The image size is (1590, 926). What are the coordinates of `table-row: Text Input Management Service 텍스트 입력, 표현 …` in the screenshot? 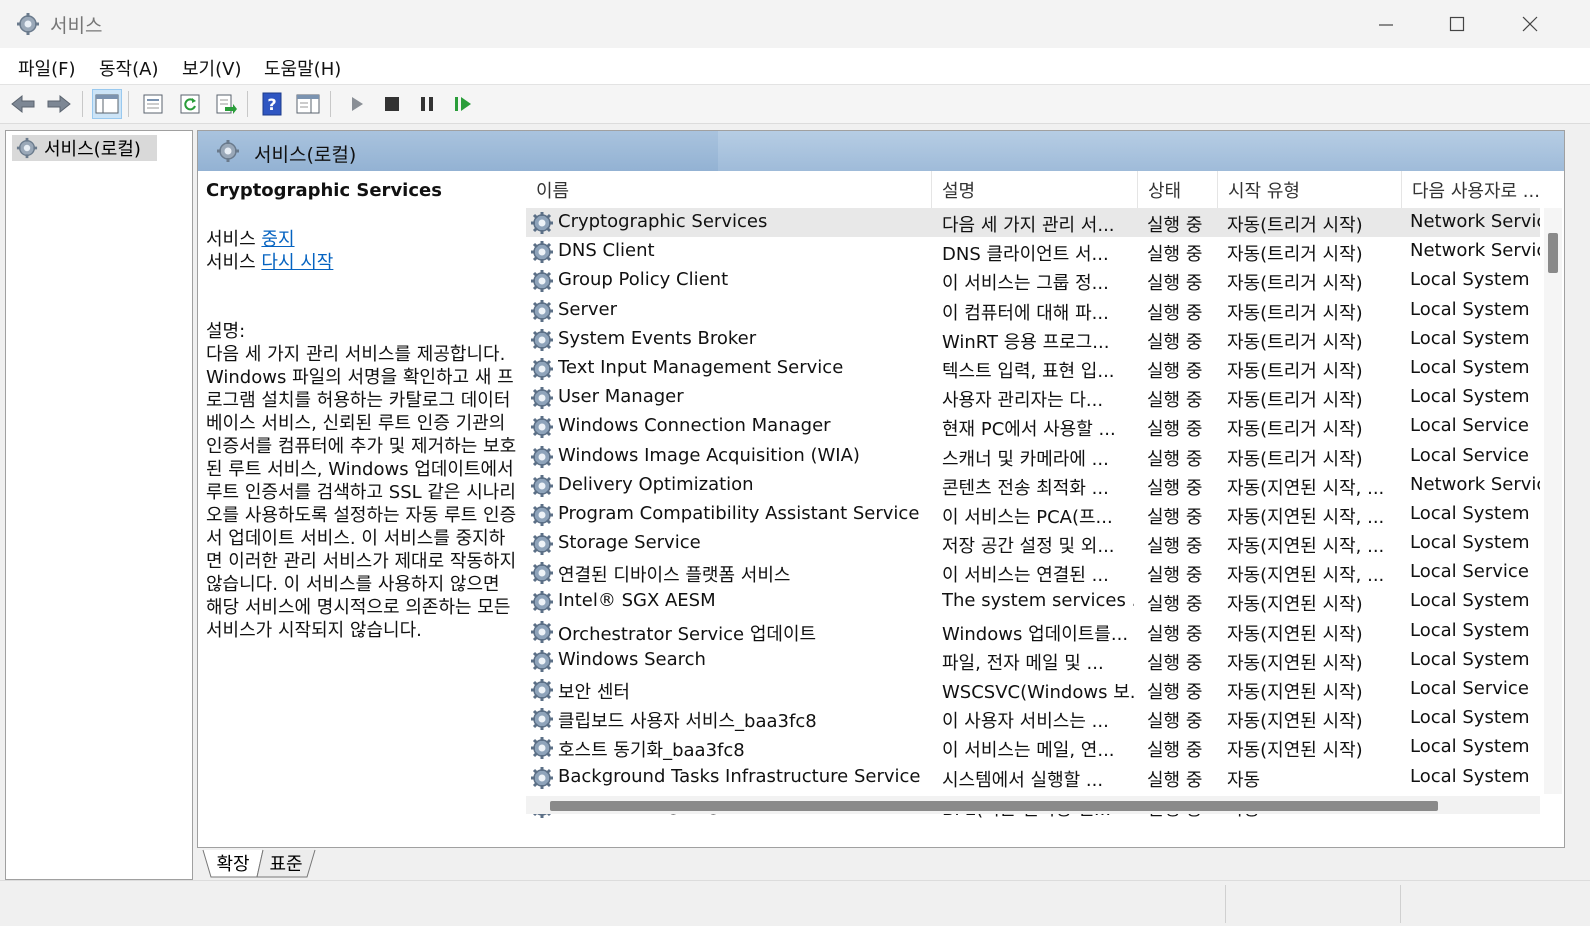 It's located at (1033, 368).